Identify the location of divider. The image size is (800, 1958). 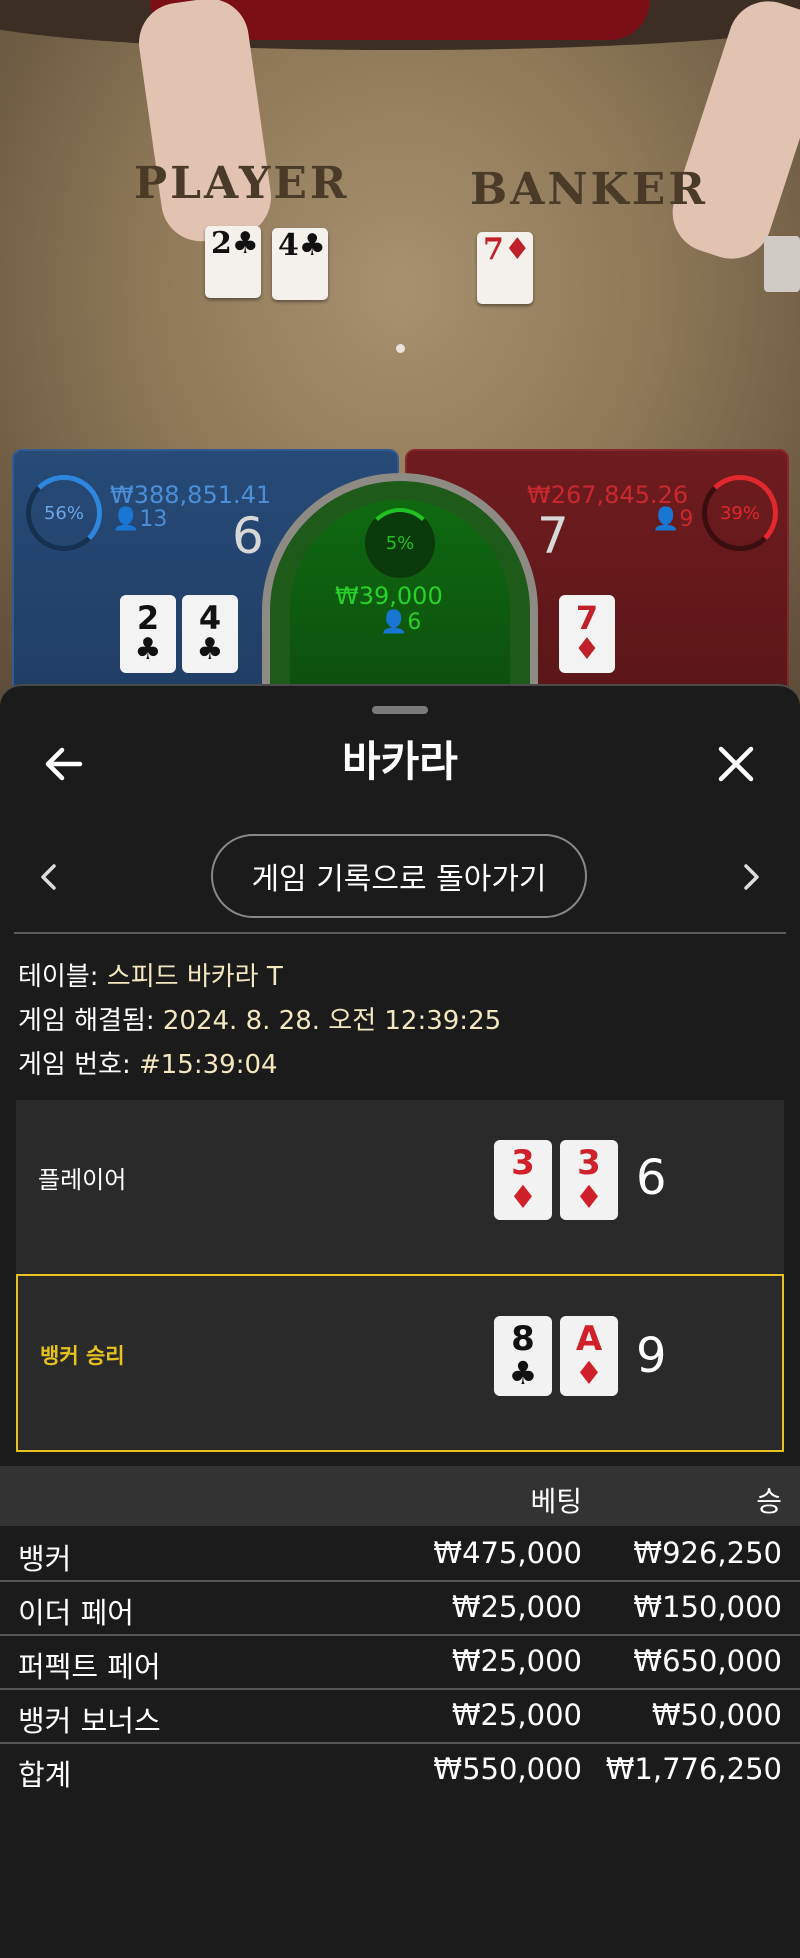
(400, 933).